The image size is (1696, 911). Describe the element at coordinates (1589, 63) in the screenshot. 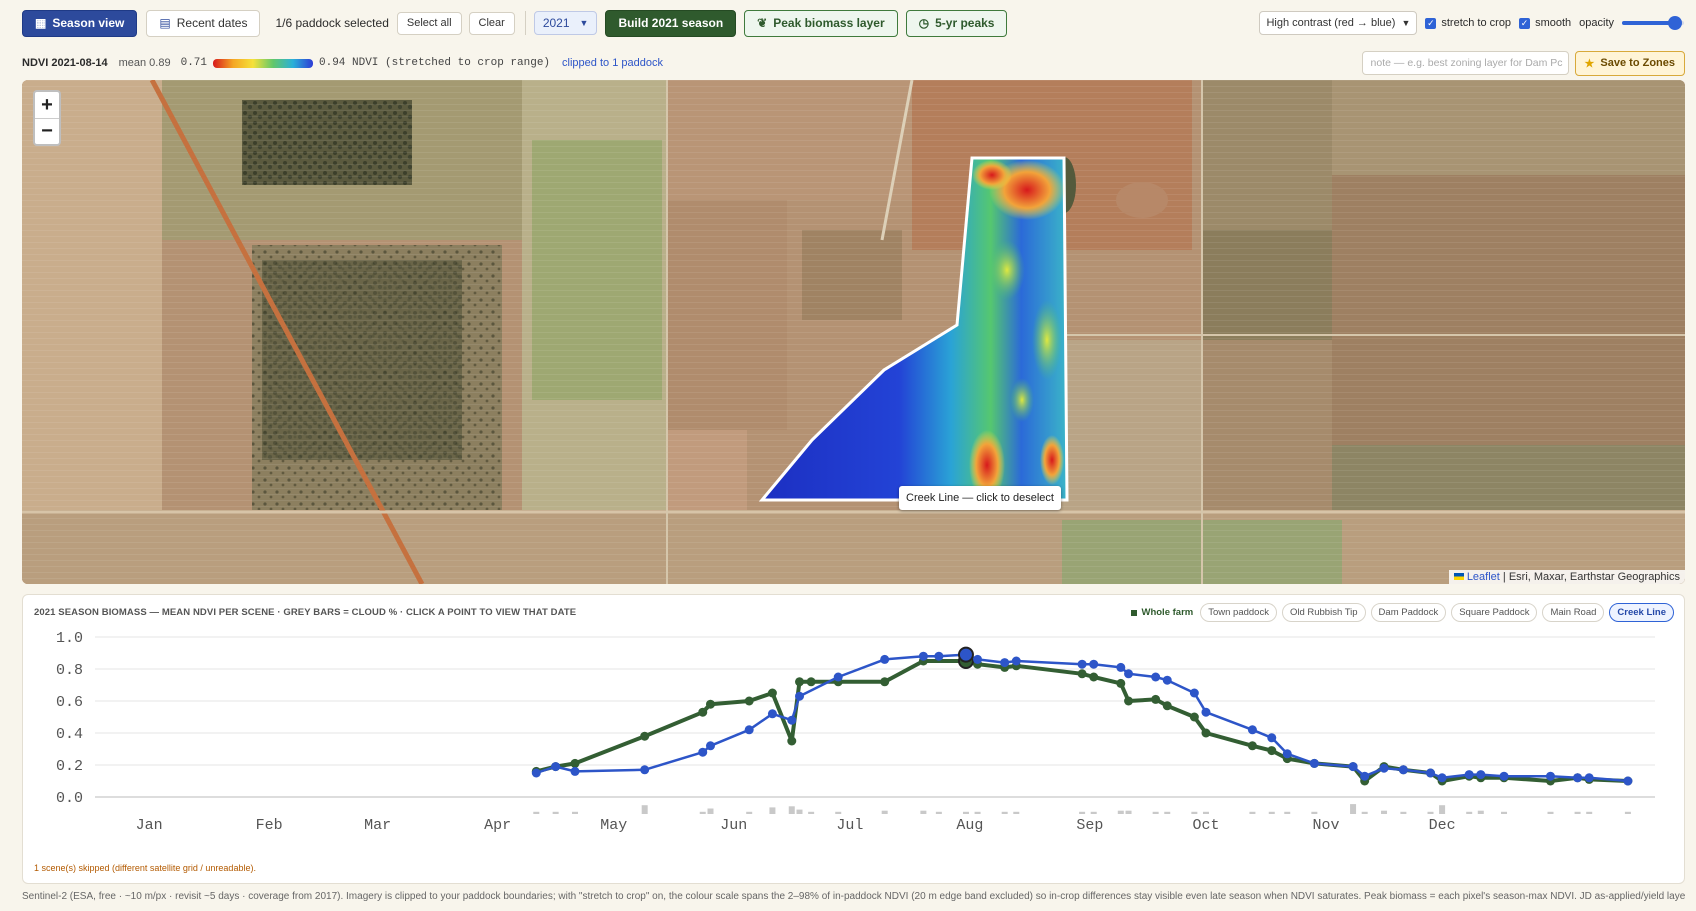

I see `star-icon: ★` at that location.